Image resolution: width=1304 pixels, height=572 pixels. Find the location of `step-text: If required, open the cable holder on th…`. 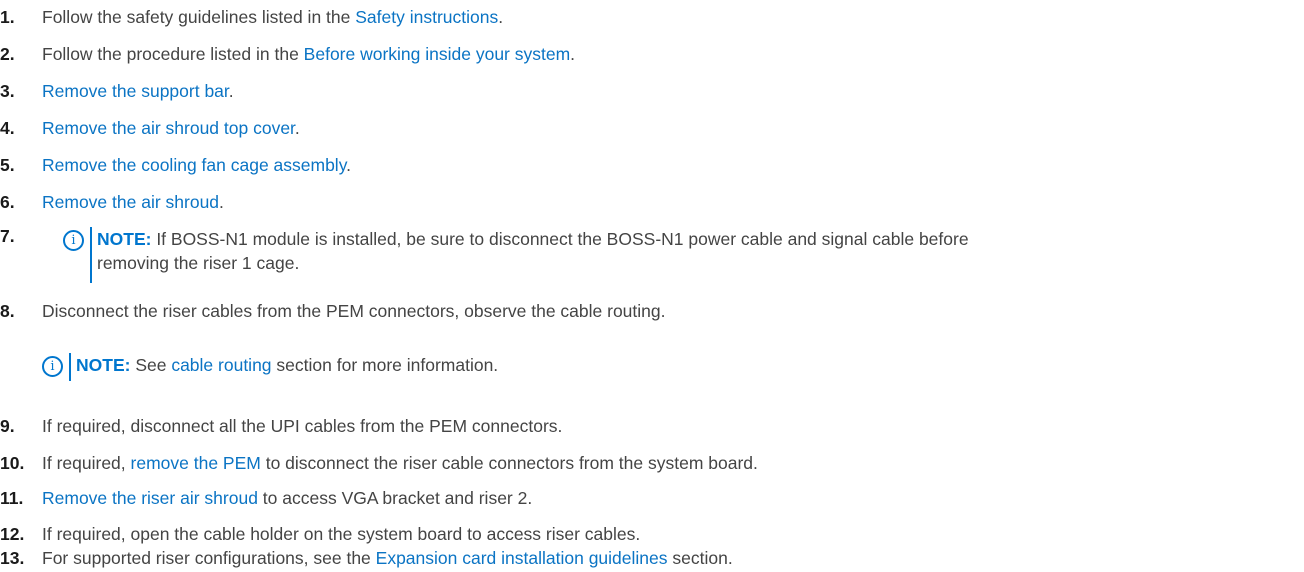

step-text: If required, open the cable holder on th… is located at coordinates (341, 534).